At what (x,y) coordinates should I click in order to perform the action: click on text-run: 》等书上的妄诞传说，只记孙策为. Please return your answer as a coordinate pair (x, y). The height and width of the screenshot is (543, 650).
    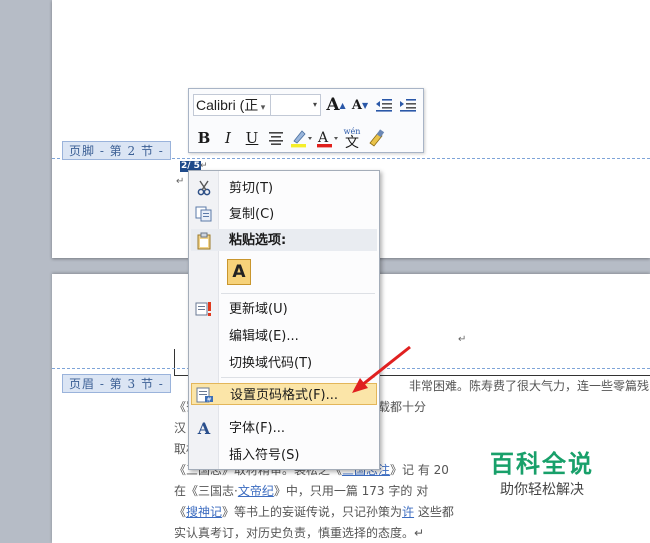
    Looking at the image, I should click on (312, 512).